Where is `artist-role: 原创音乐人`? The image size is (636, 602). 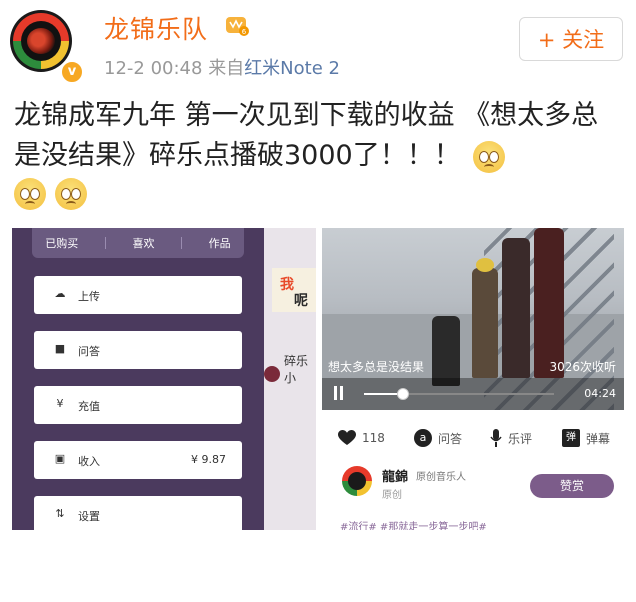 artist-role: 原创音乐人 is located at coordinates (441, 477).